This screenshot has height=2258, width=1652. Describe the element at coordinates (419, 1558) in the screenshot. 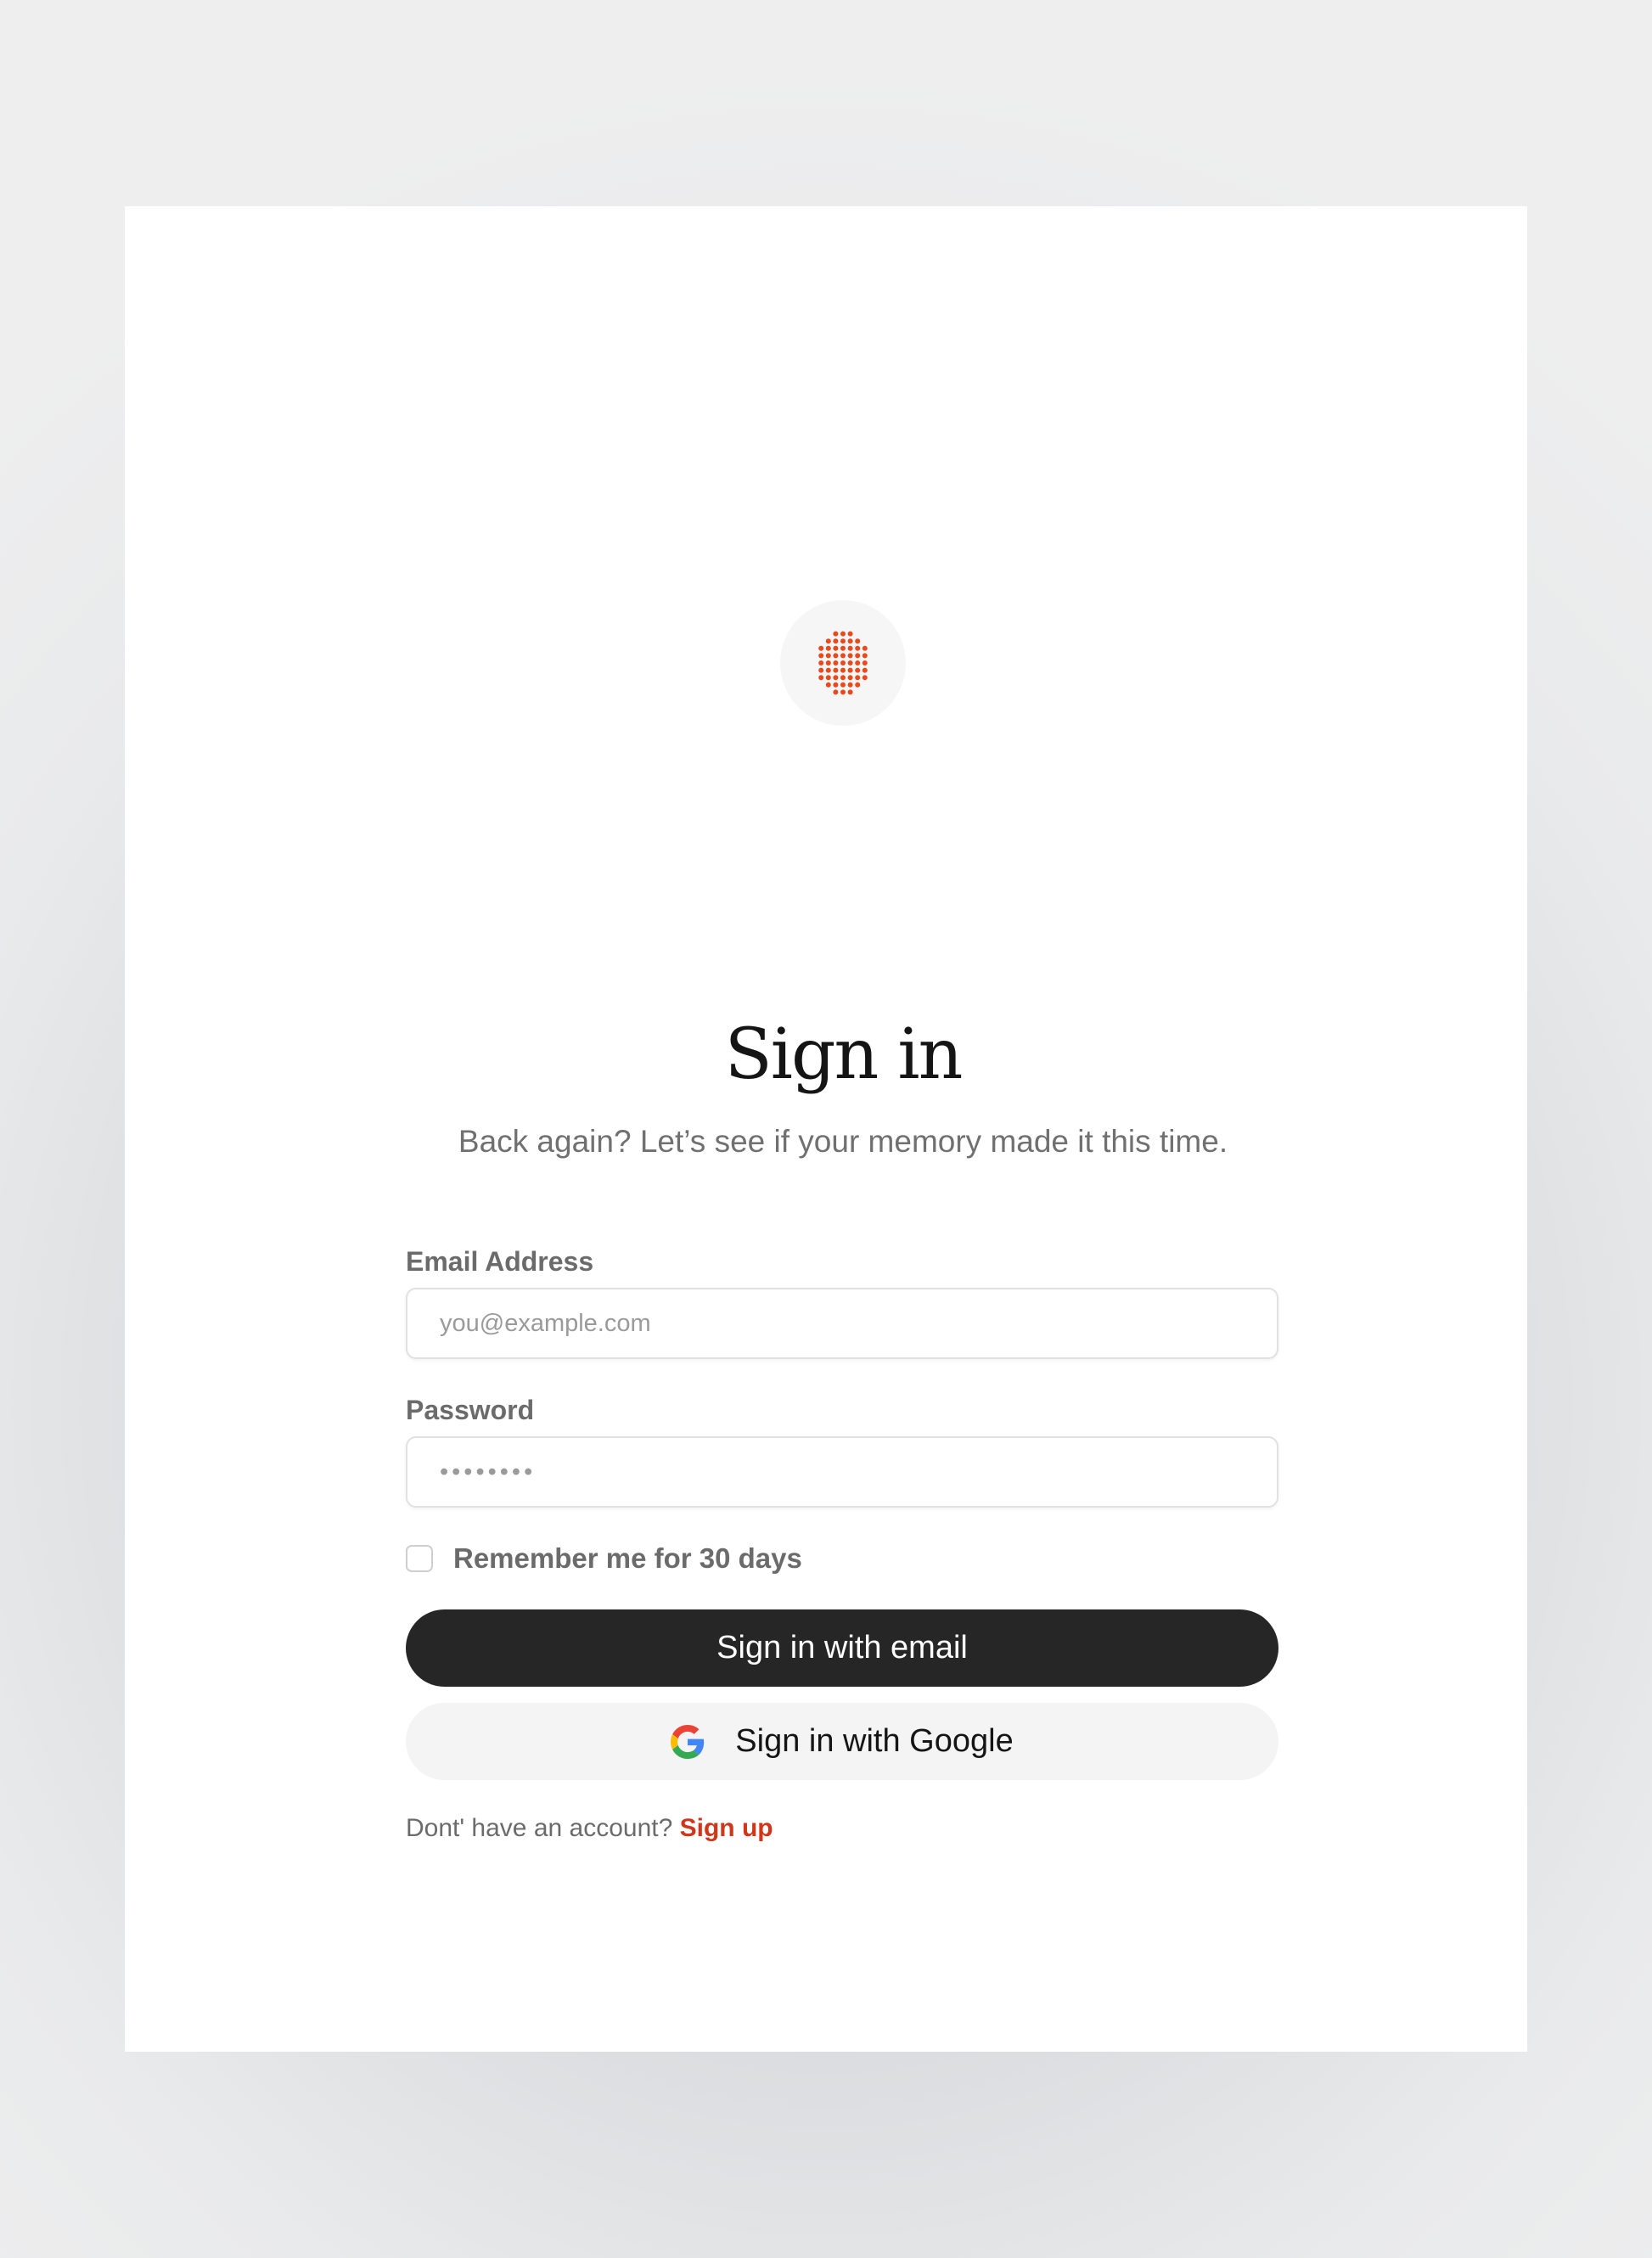

I see `remember-me-checkbox` at that location.